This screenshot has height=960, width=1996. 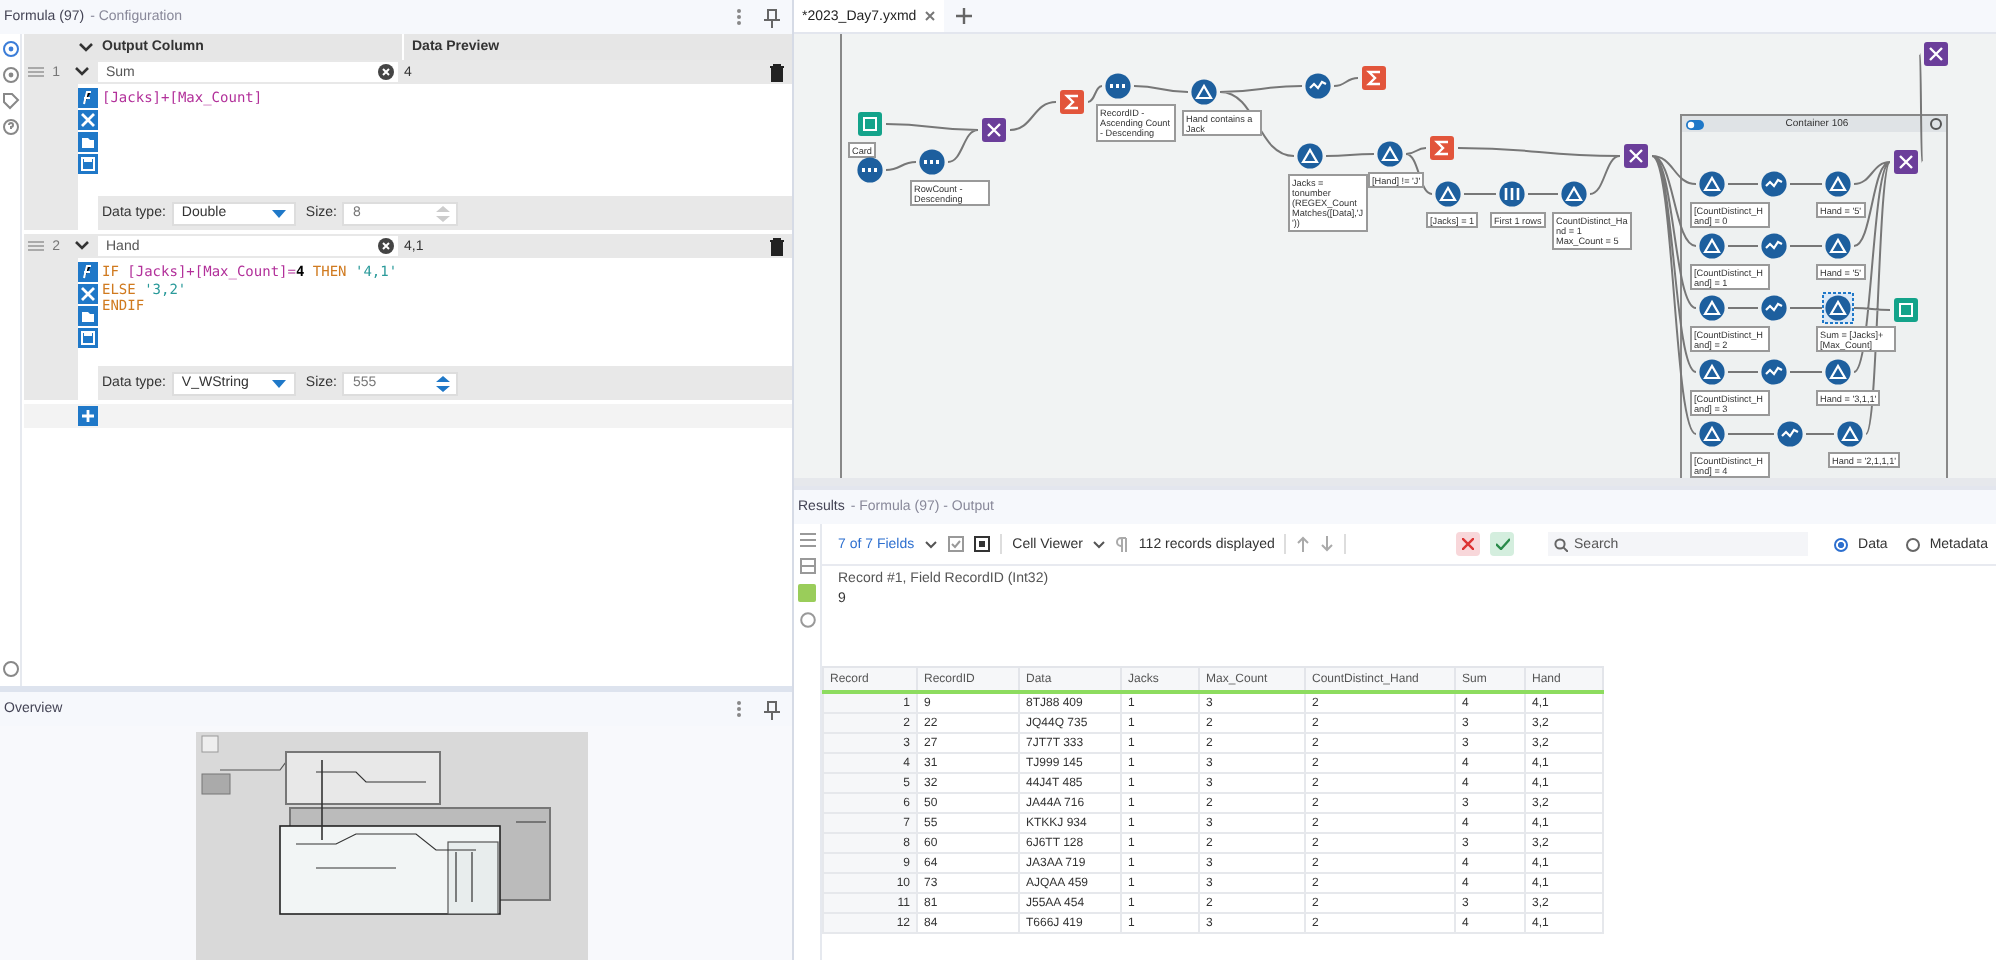 I want to click on collapse-icon, so click(x=1935, y=124).